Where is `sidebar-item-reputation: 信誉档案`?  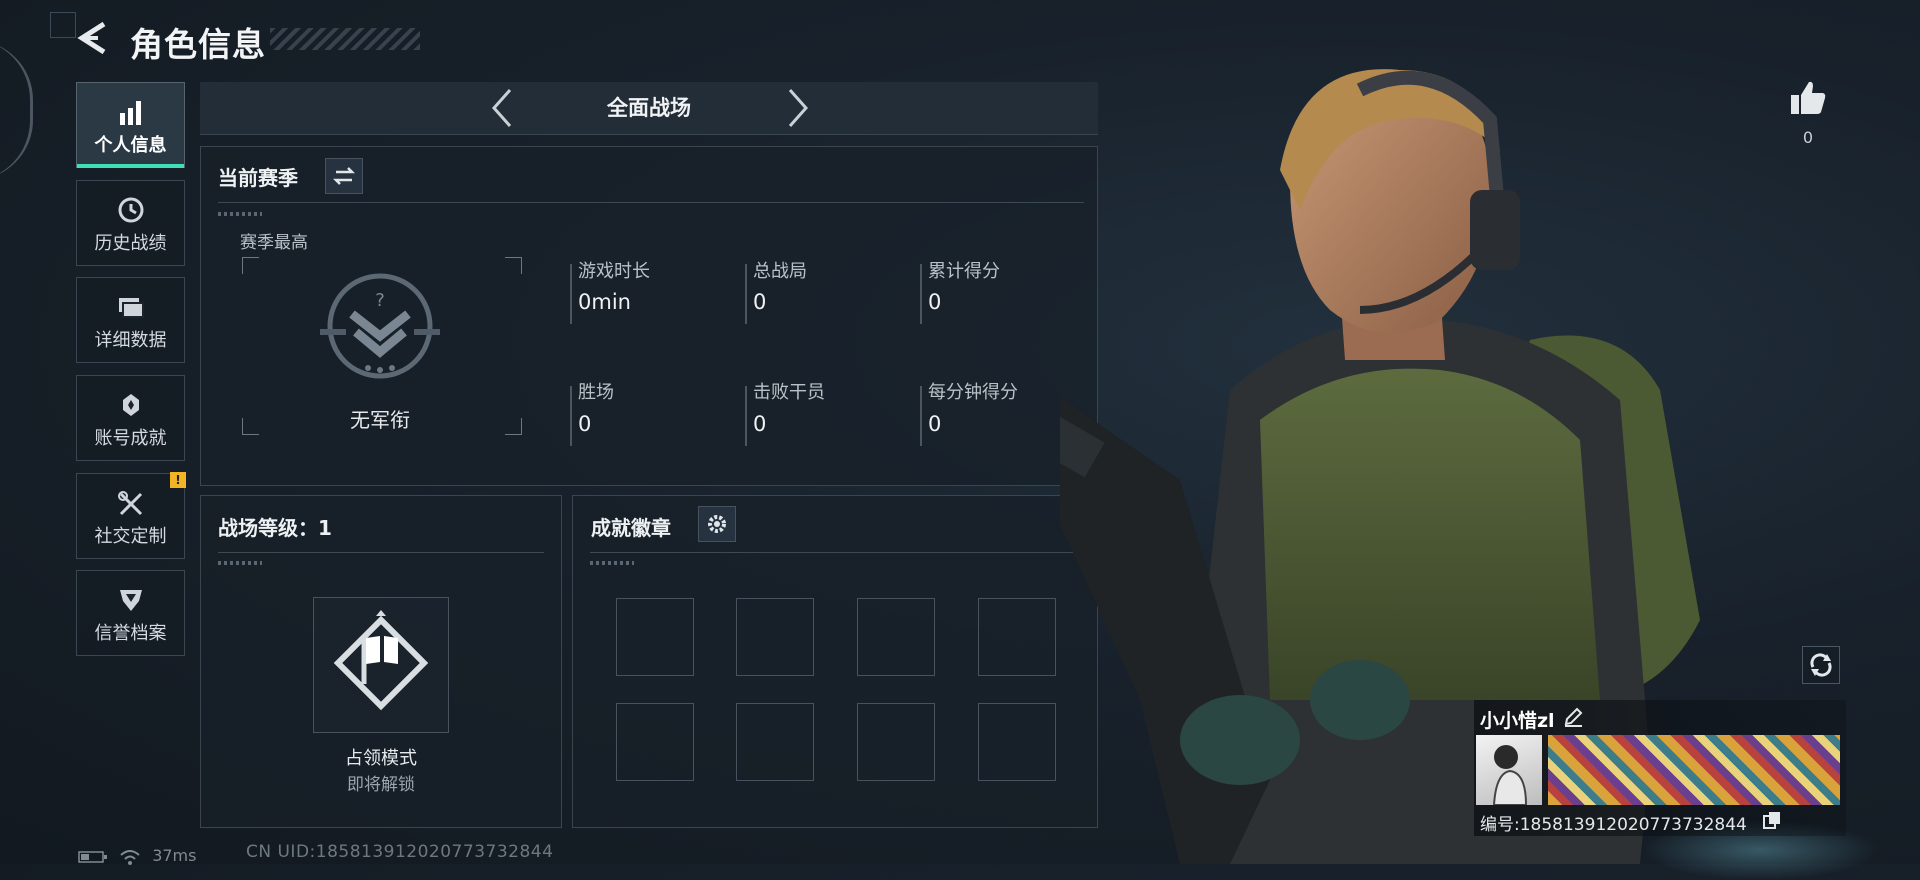 sidebar-item-reputation: 信誉档案 is located at coordinates (130, 613).